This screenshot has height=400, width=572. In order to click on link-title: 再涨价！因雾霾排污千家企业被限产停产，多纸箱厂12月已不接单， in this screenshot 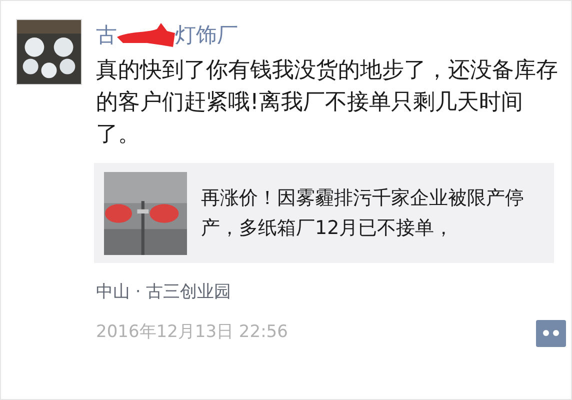, I will do `click(363, 213)`.